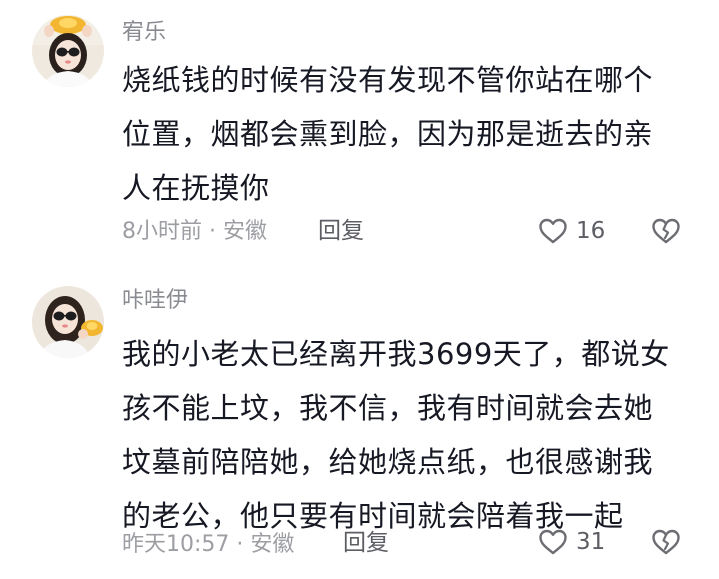 Image resolution: width=719 pixels, height=579 pixels. What do you see at coordinates (194, 231) in the screenshot?
I see `comment-meta: 8小时前 · 安徽` at bounding box center [194, 231].